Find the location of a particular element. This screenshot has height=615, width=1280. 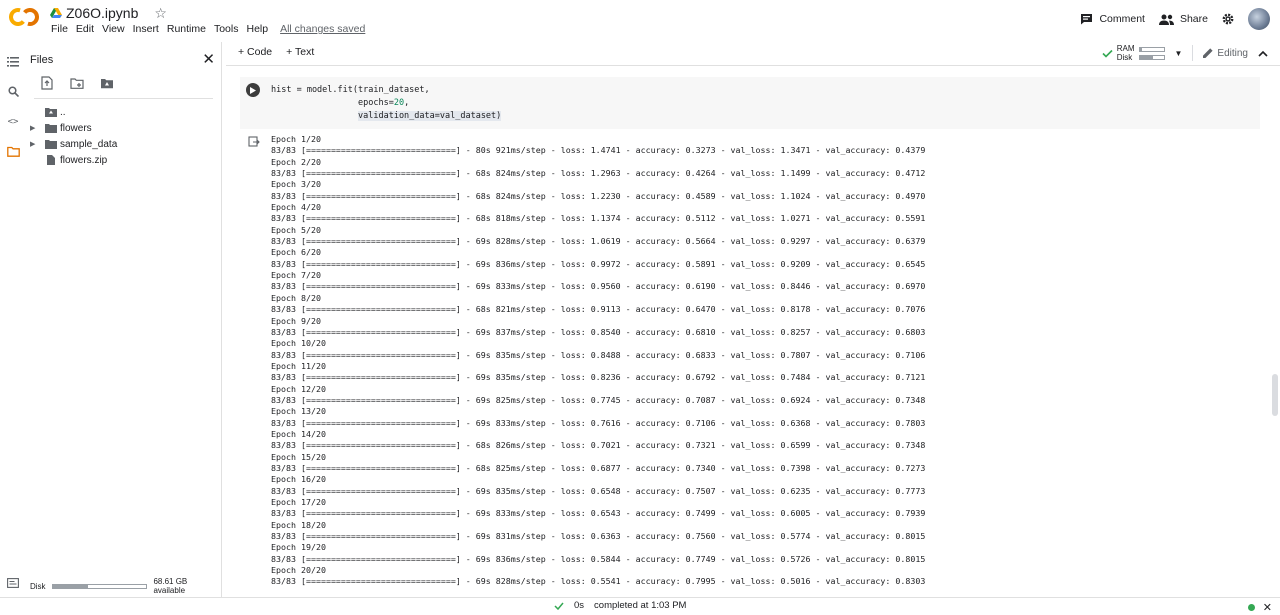

resources-indicator: RAM Disk is located at coordinates (1133, 53).